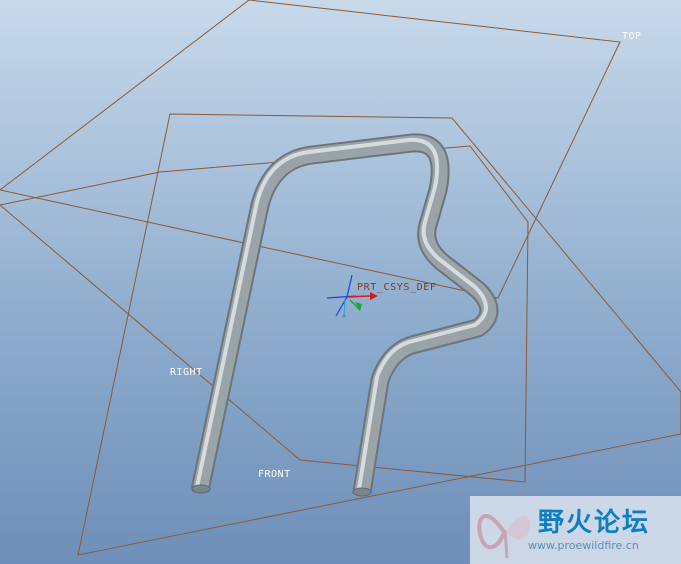  Describe the element at coordinates (341, 306) in the screenshot. I see `csys-z-axis-neg` at that location.